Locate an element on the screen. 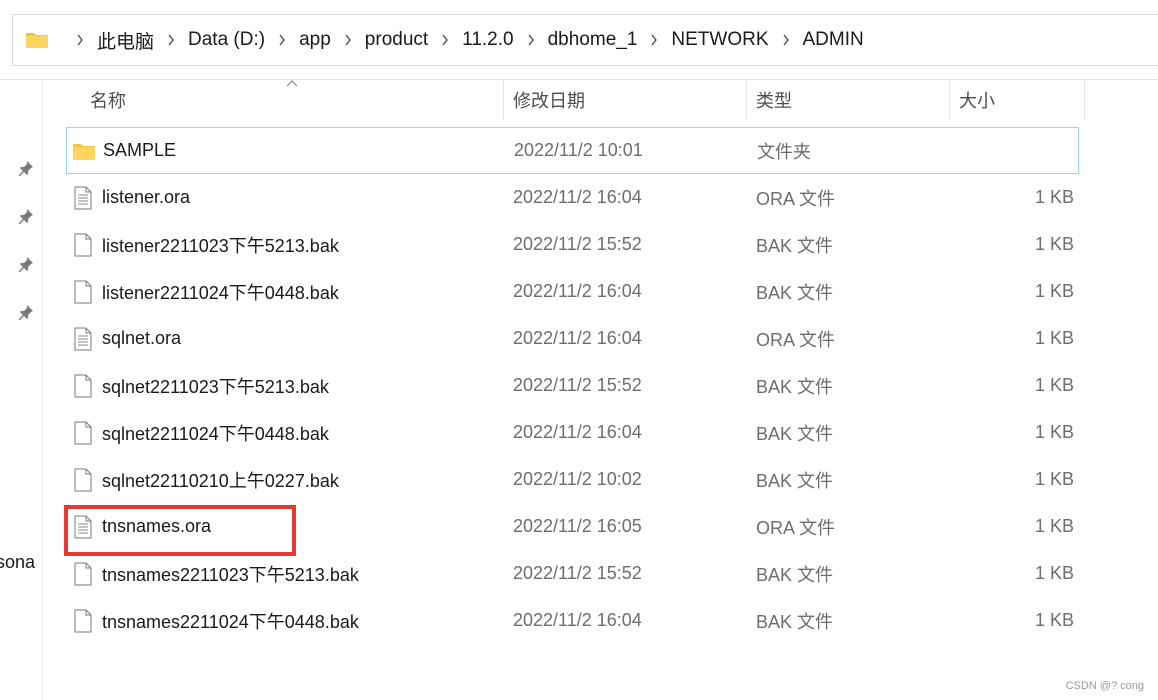 This screenshot has width=1158, height=700. divider is located at coordinates (42, 390).